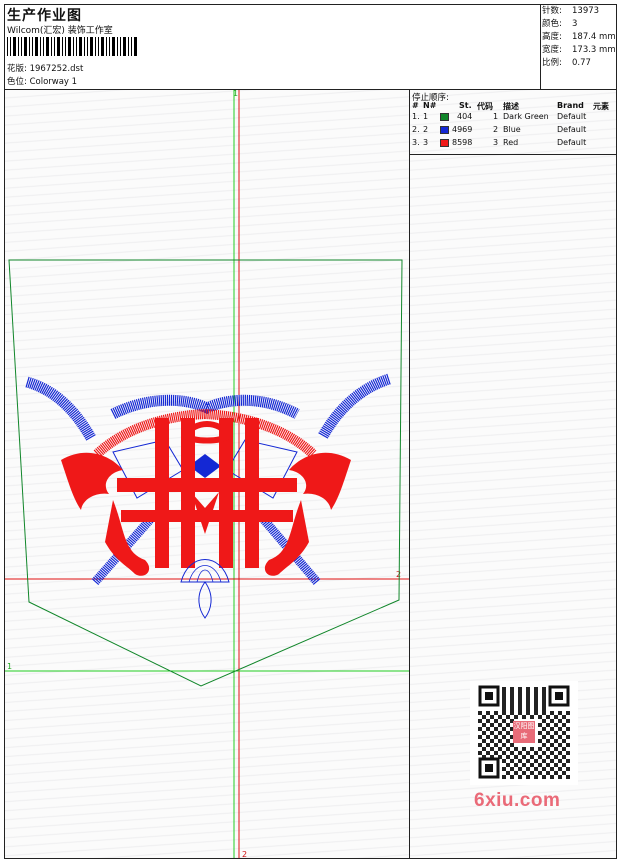  Describe the element at coordinates (398, 574) in the screenshot. I see `guide-marker-right: 2` at that location.